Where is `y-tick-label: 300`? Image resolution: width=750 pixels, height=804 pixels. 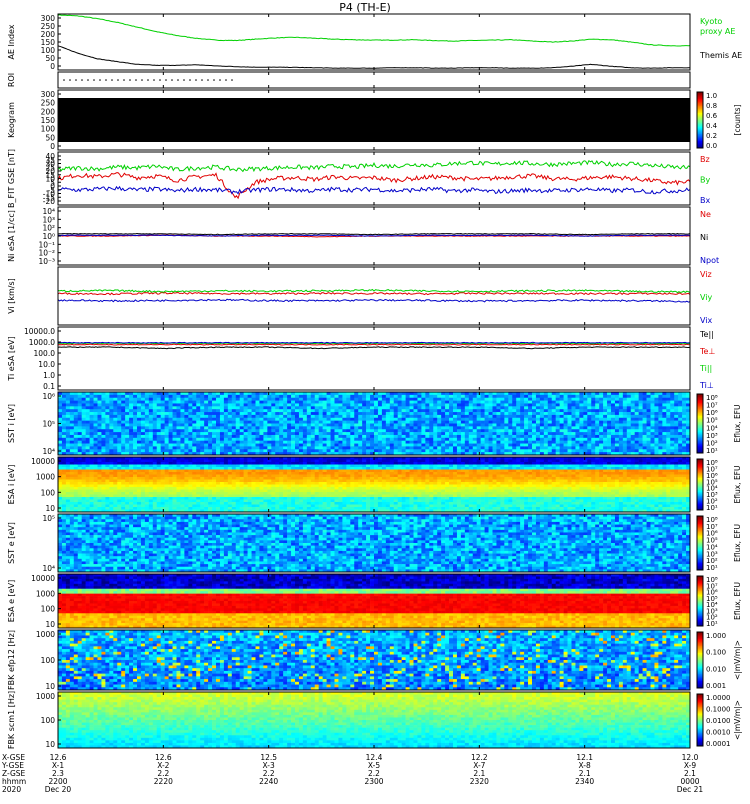 y-tick-label: 300 is located at coordinates (48, 94).